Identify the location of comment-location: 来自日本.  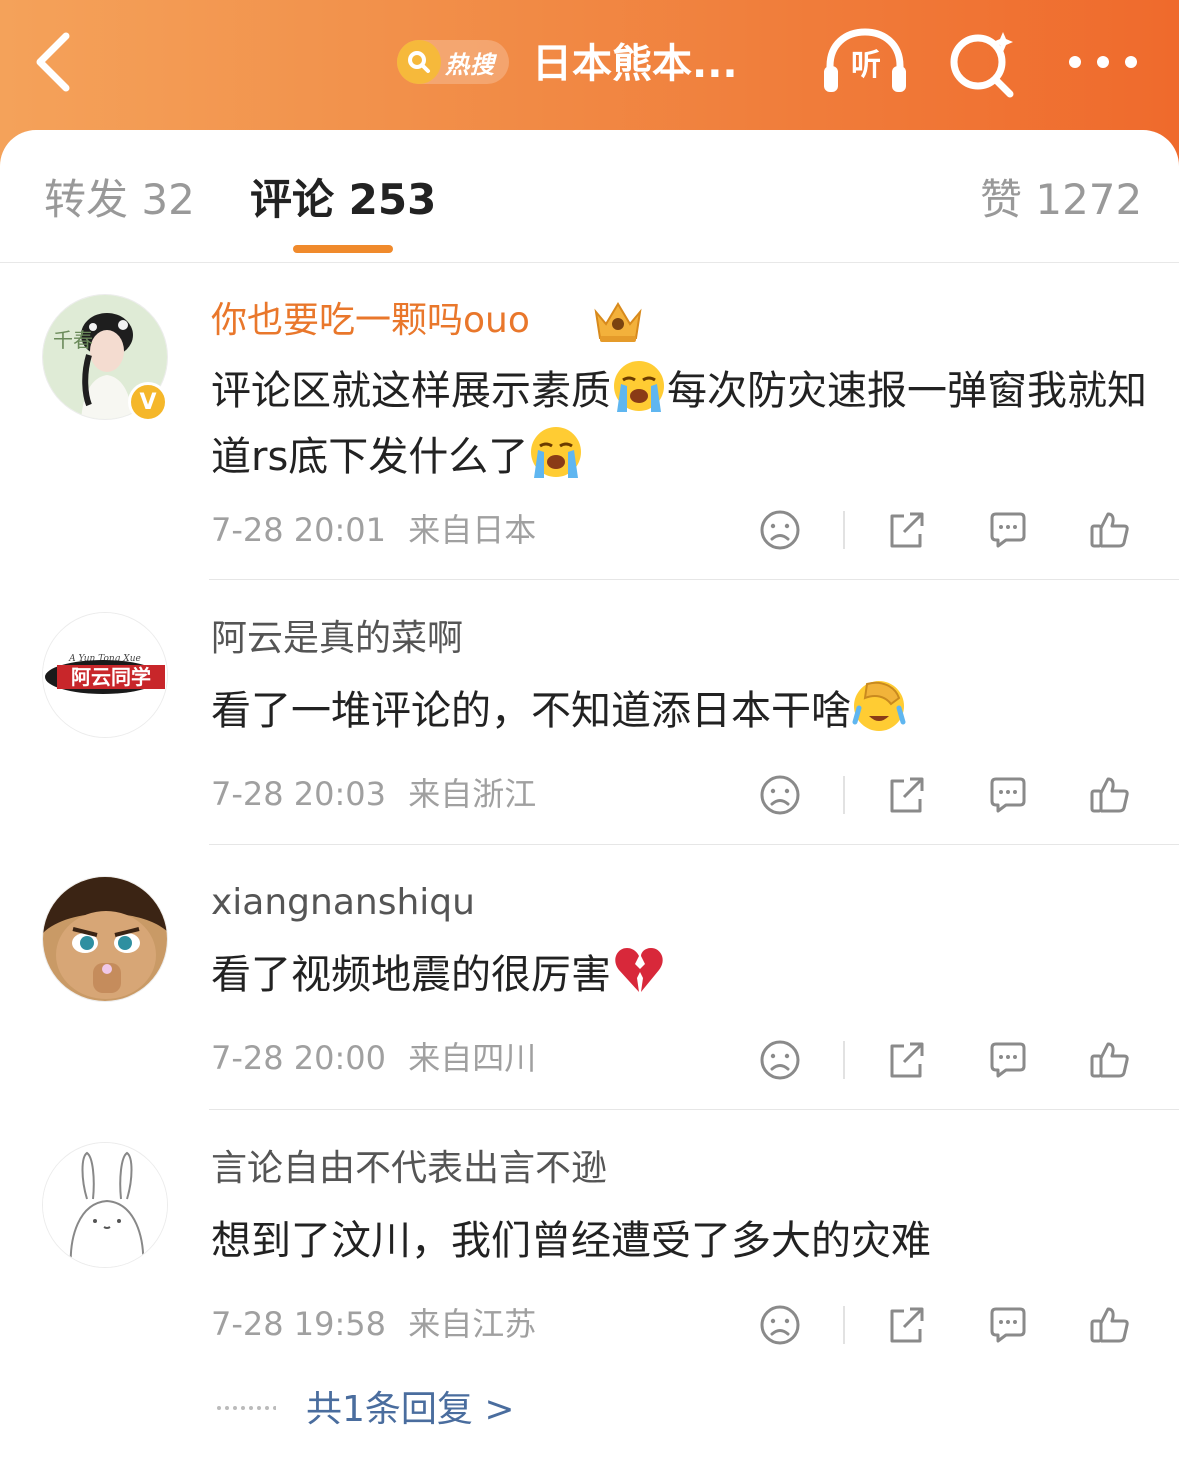
(472, 530).